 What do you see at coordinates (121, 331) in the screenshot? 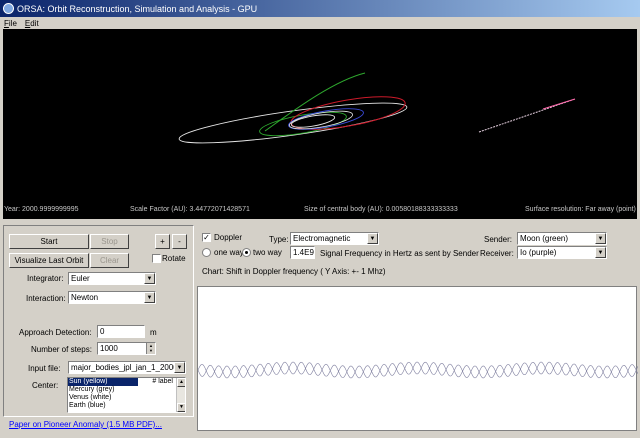
I see `approach-detection-input: 0` at bounding box center [121, 331].